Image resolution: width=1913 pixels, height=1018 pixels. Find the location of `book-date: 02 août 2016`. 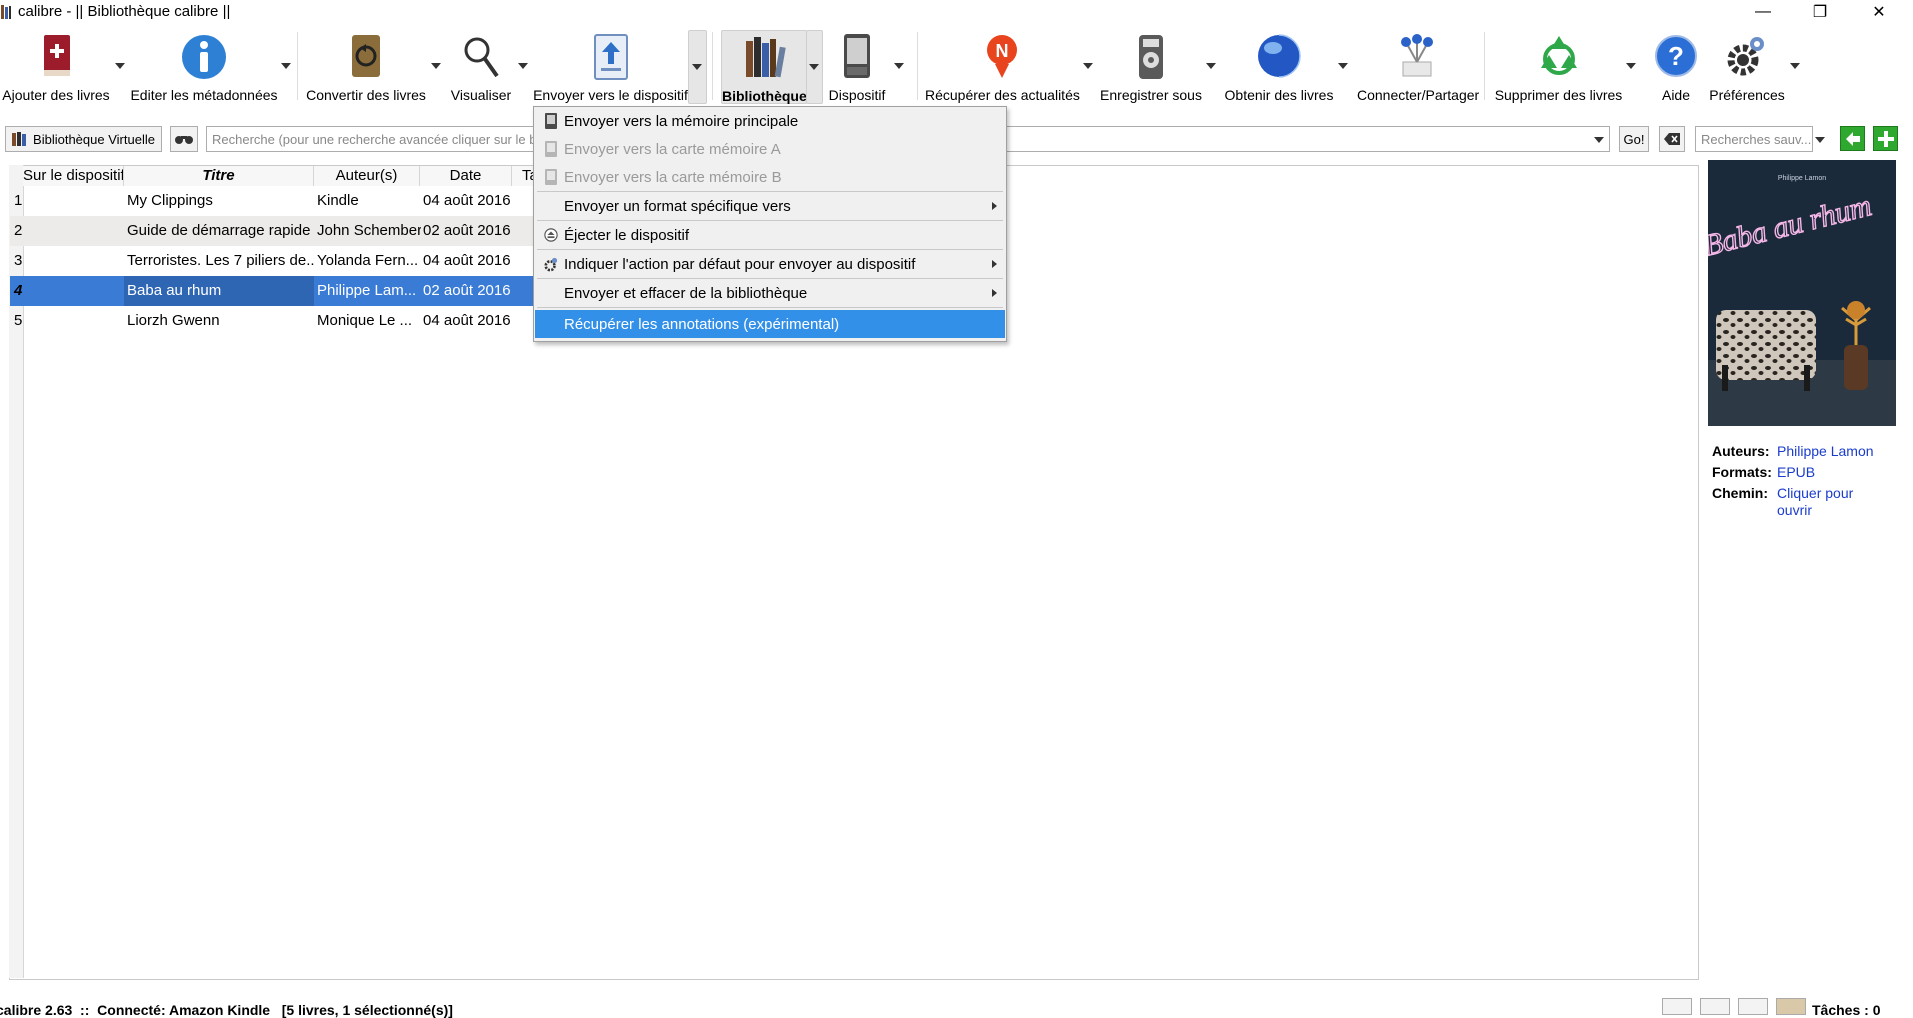

book-date: 02 août 2016 is located at coordinates (467, 230).